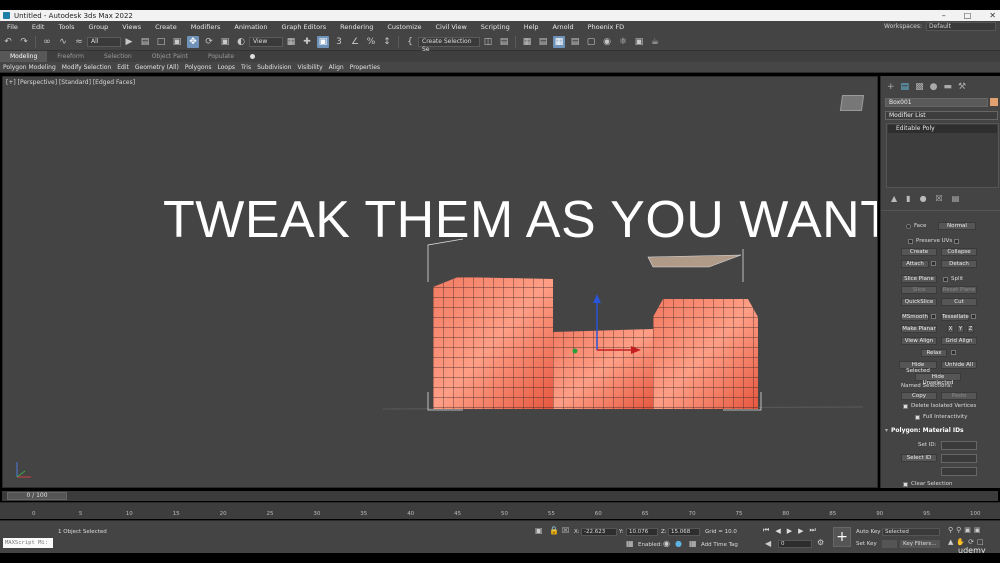 The height and width of the screenshot is (563, 1000). What do you see at coordinates (959, 445) in the screenshot?
I see `set-id-spinner` at bounding box center [959, 445].